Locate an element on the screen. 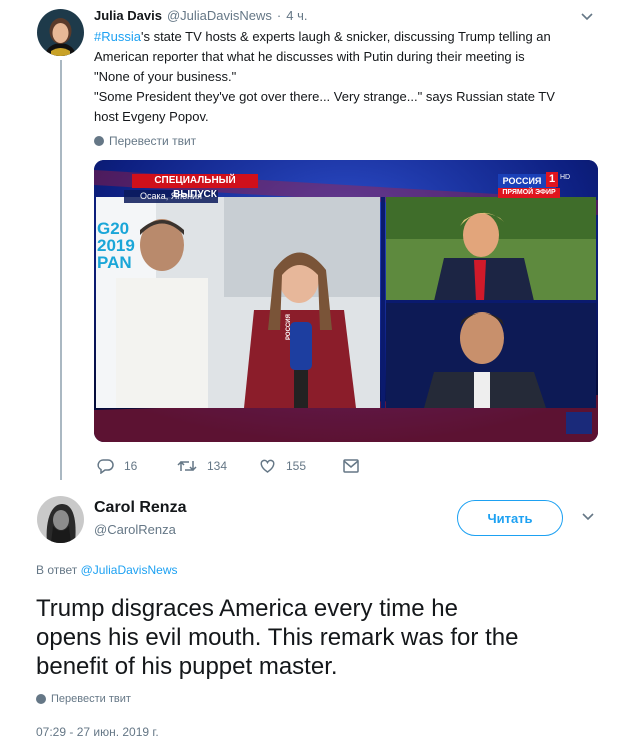 This screenshot has height=753, width=631. julia-davis-avatar is located at coordinates (60, 32).